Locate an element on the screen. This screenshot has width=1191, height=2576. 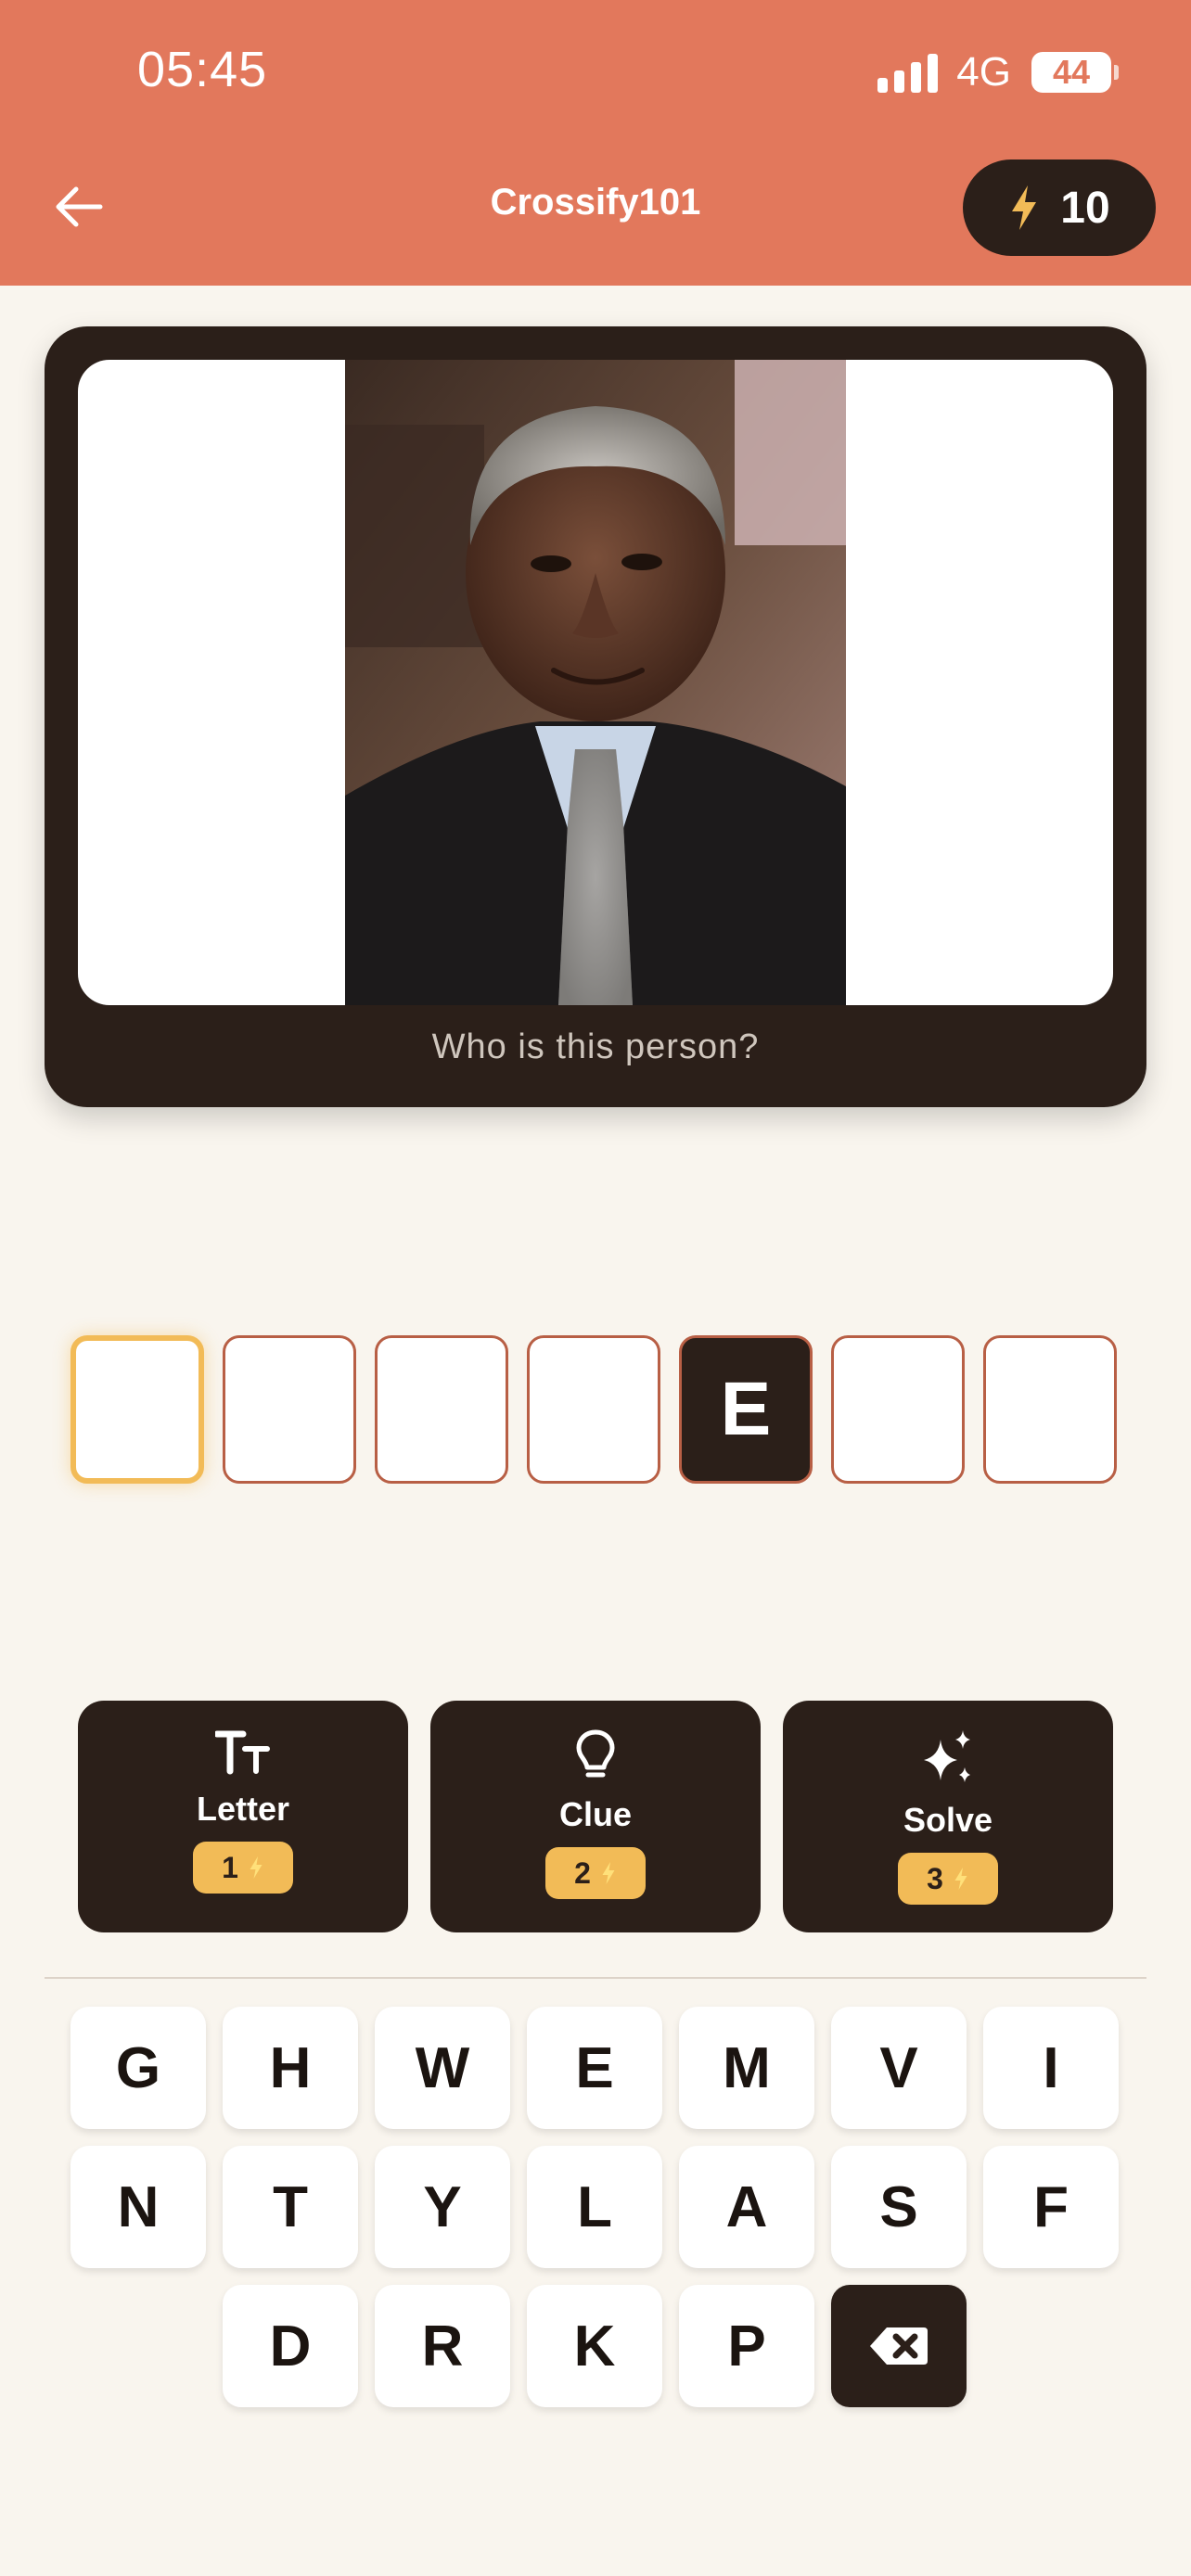
energy-counter: 10 is located at coordinates (1059, 207).